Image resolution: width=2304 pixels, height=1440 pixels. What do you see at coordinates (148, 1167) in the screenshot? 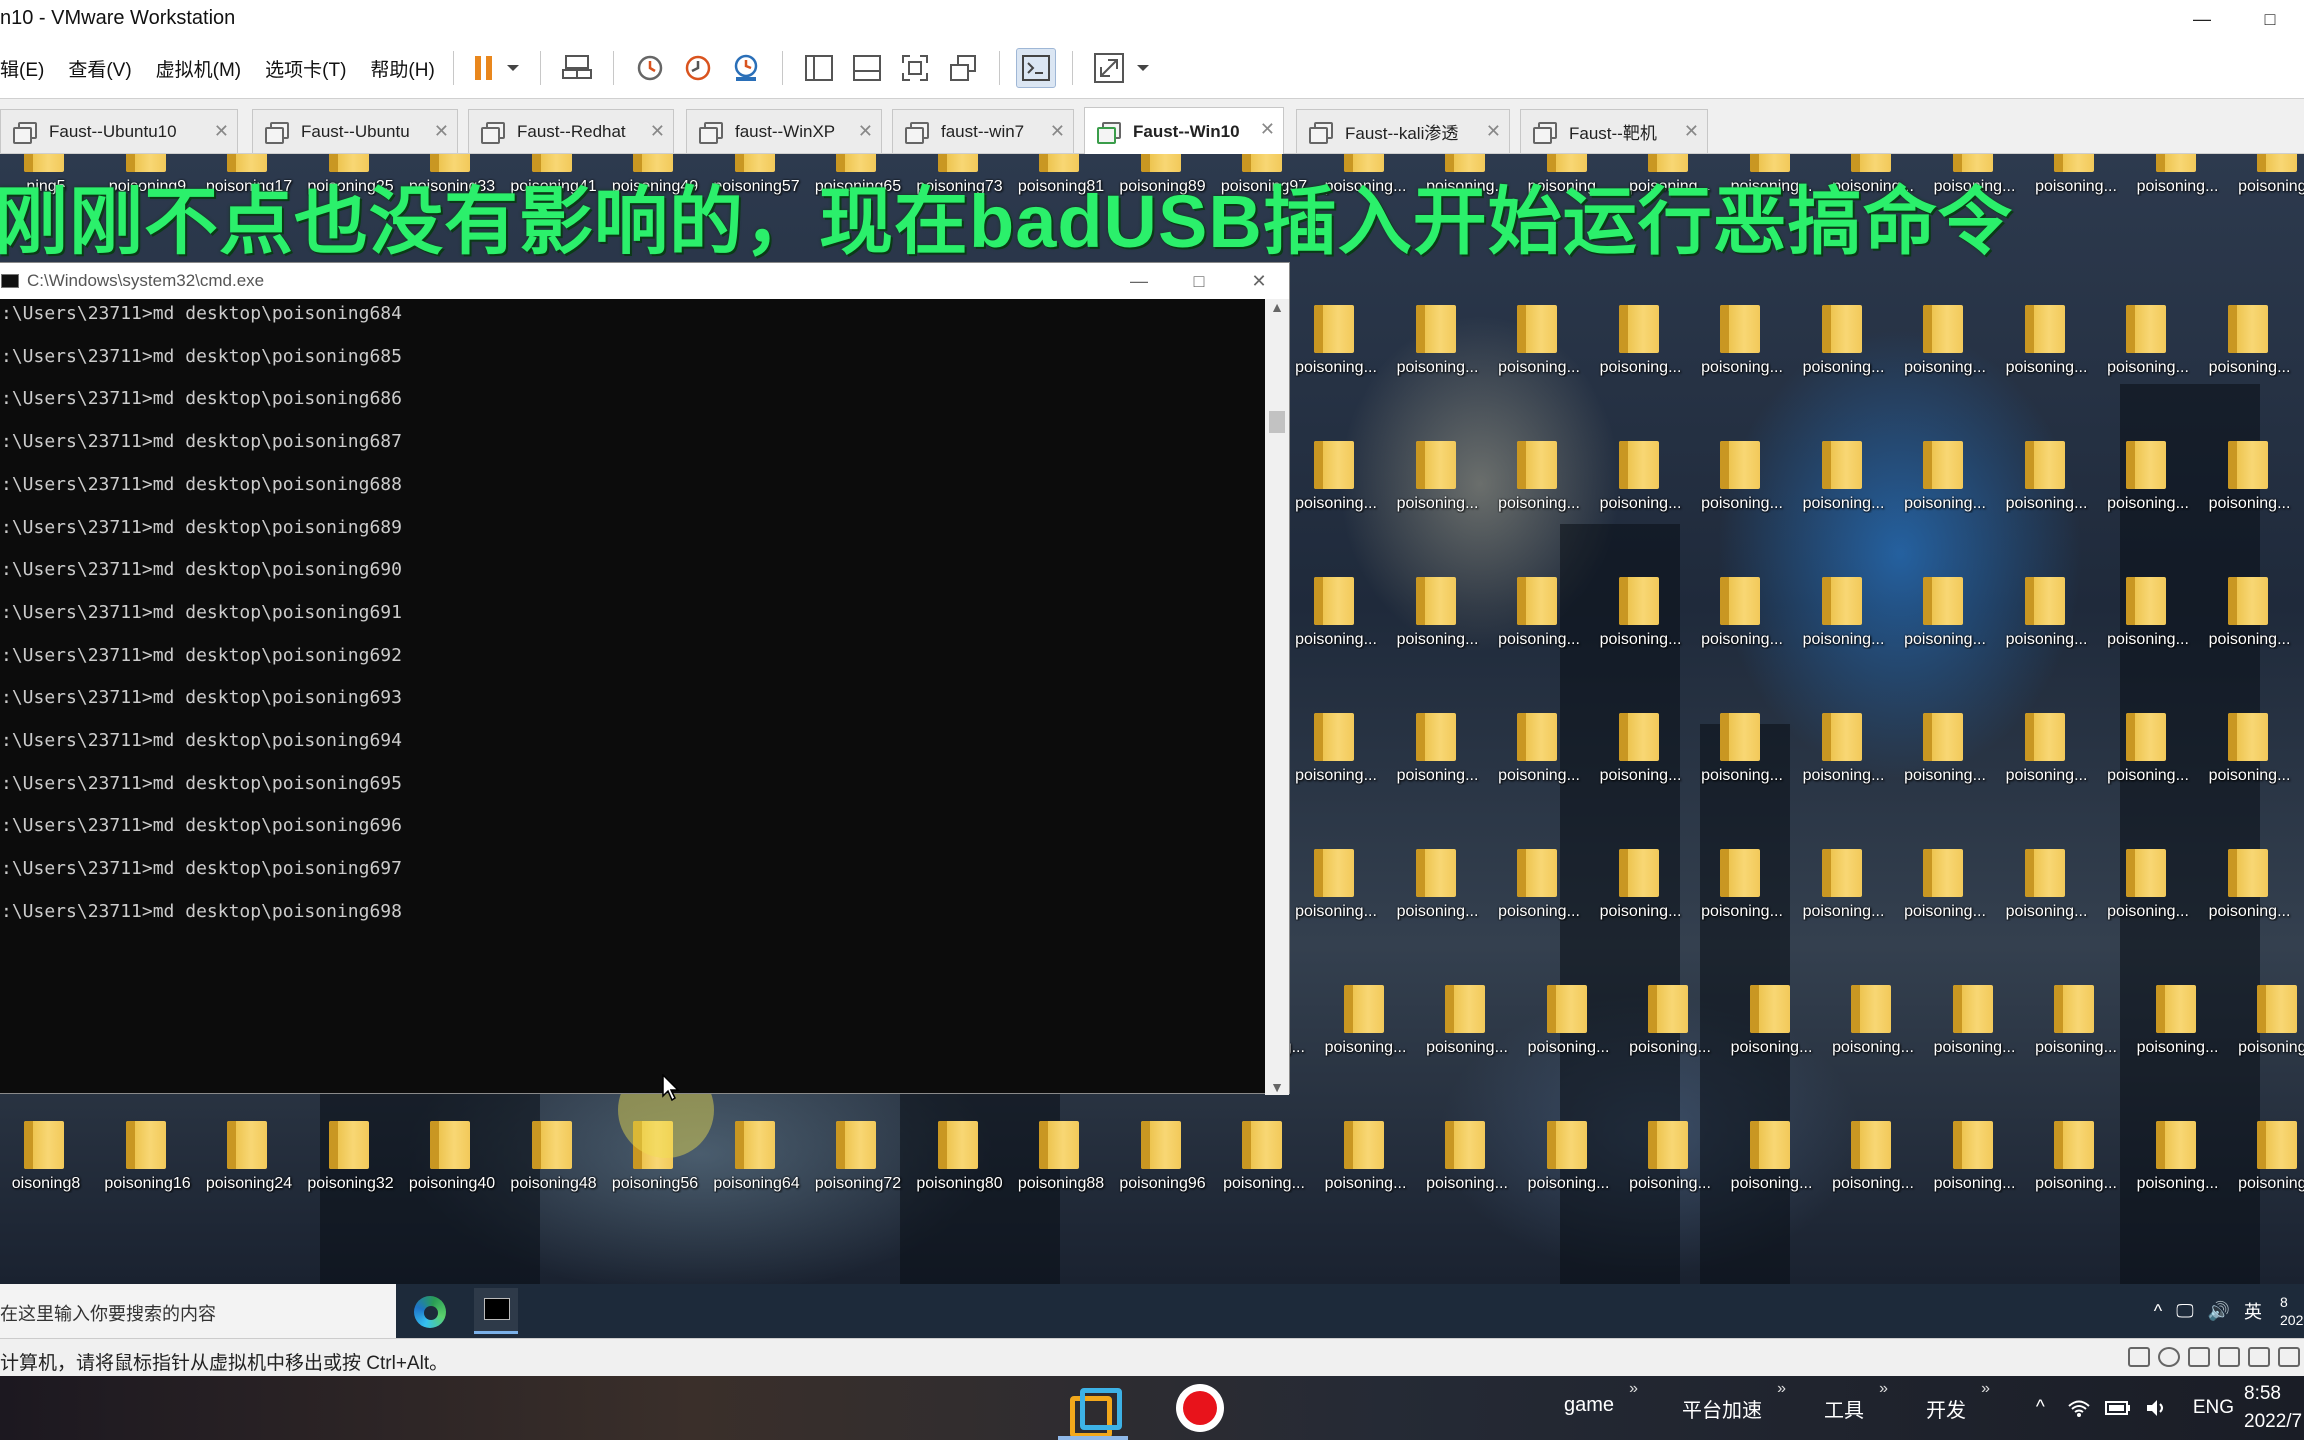
I see `desktop-folder: poisoning16` at bounding box center [148, 1167].